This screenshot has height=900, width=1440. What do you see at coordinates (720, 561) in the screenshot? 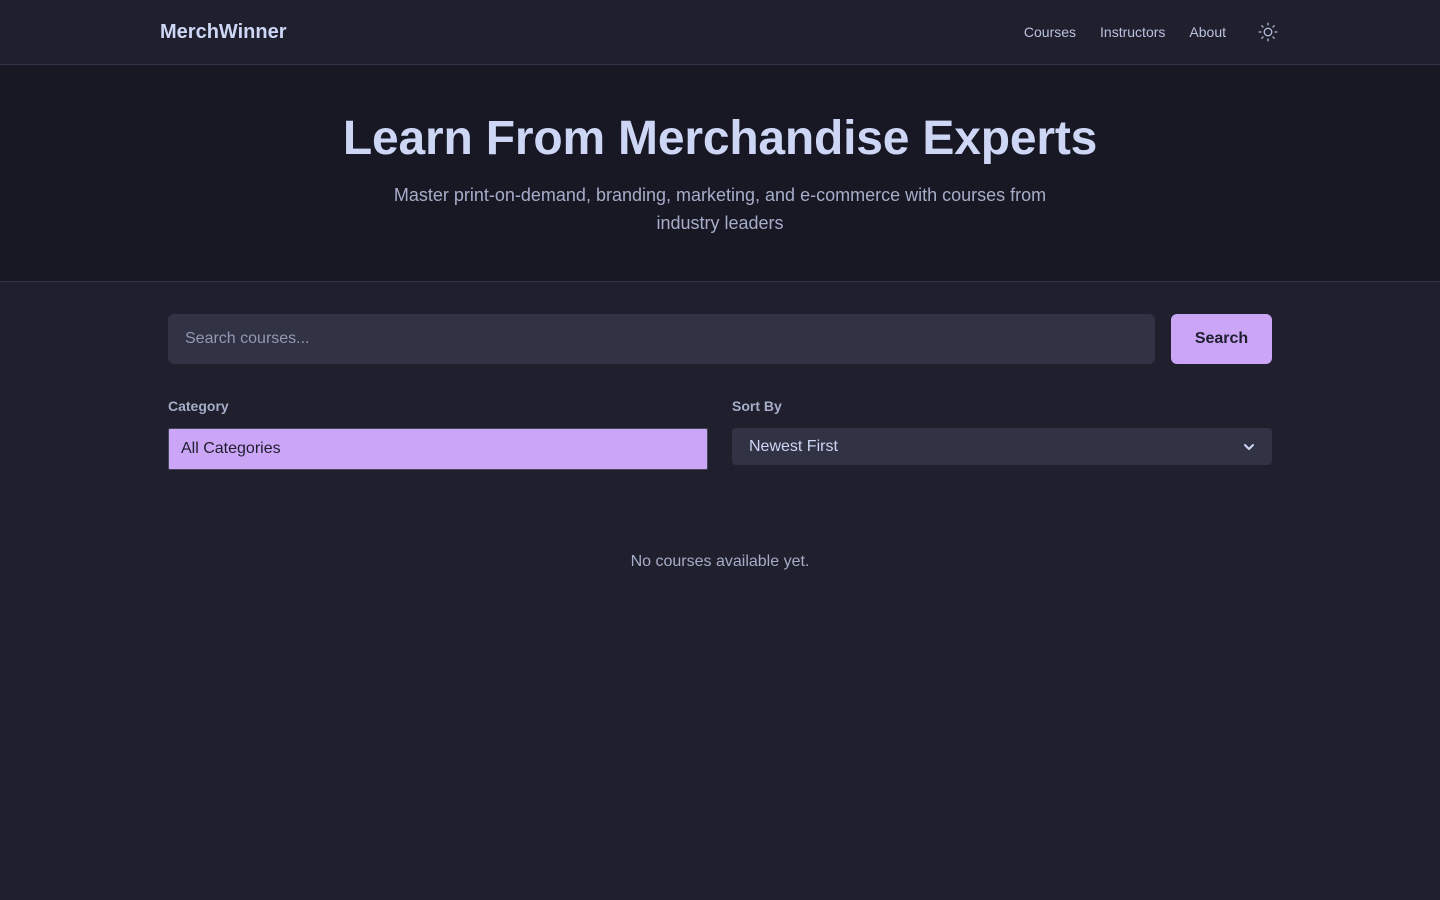
I see `empty-state-message: No courses available yet.` at bounding box center [720, 561].